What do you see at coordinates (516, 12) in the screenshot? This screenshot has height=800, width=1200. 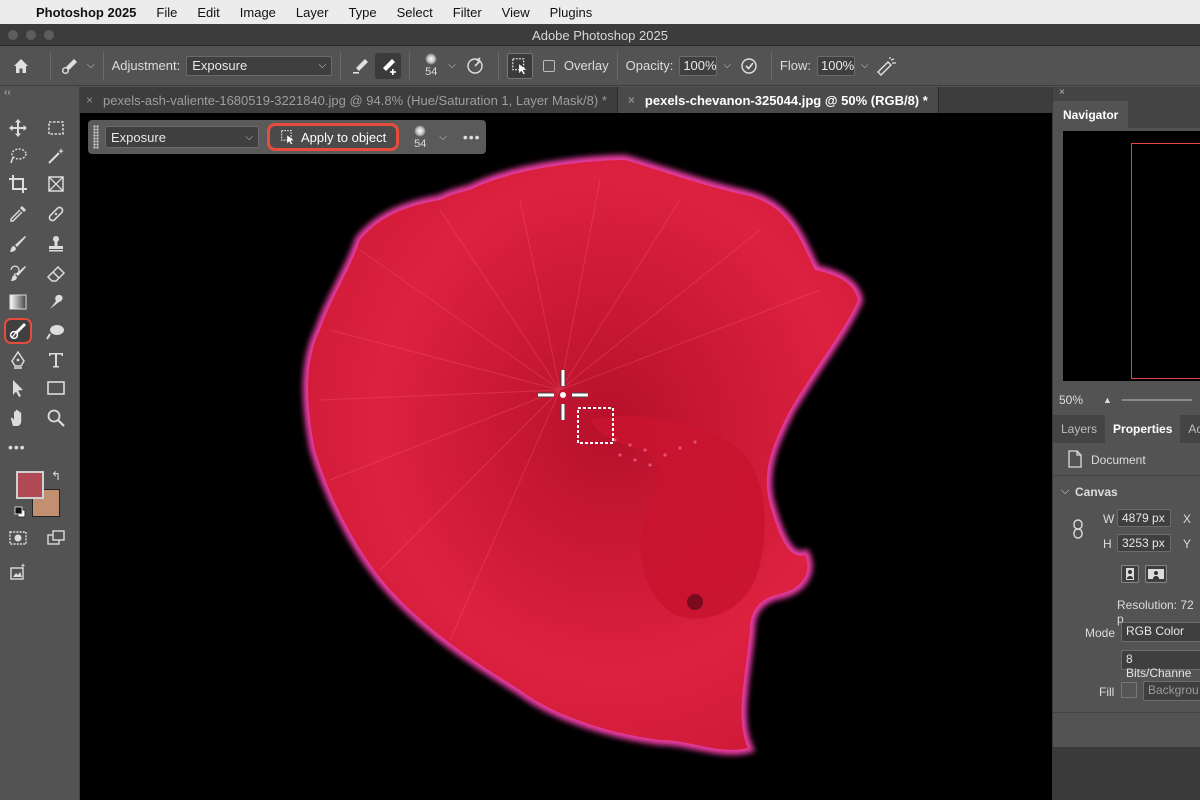 I see `menu-view: View` at bounding box center [516, 12].